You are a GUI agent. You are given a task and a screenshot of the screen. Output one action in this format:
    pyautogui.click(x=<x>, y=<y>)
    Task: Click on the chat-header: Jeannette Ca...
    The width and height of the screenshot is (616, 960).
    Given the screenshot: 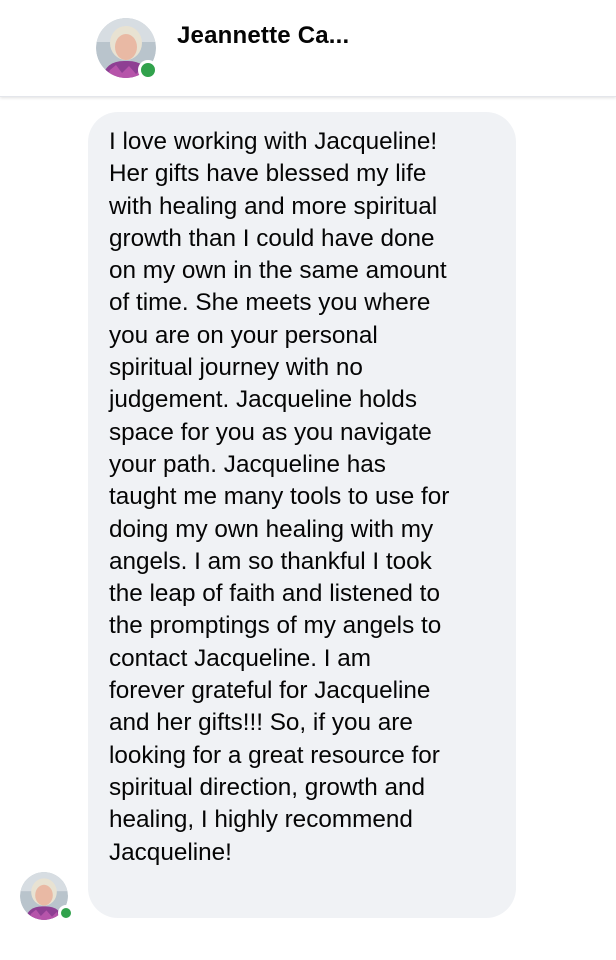 What is the action you would take?
    pyautogui.click(x=308, y=48)
    